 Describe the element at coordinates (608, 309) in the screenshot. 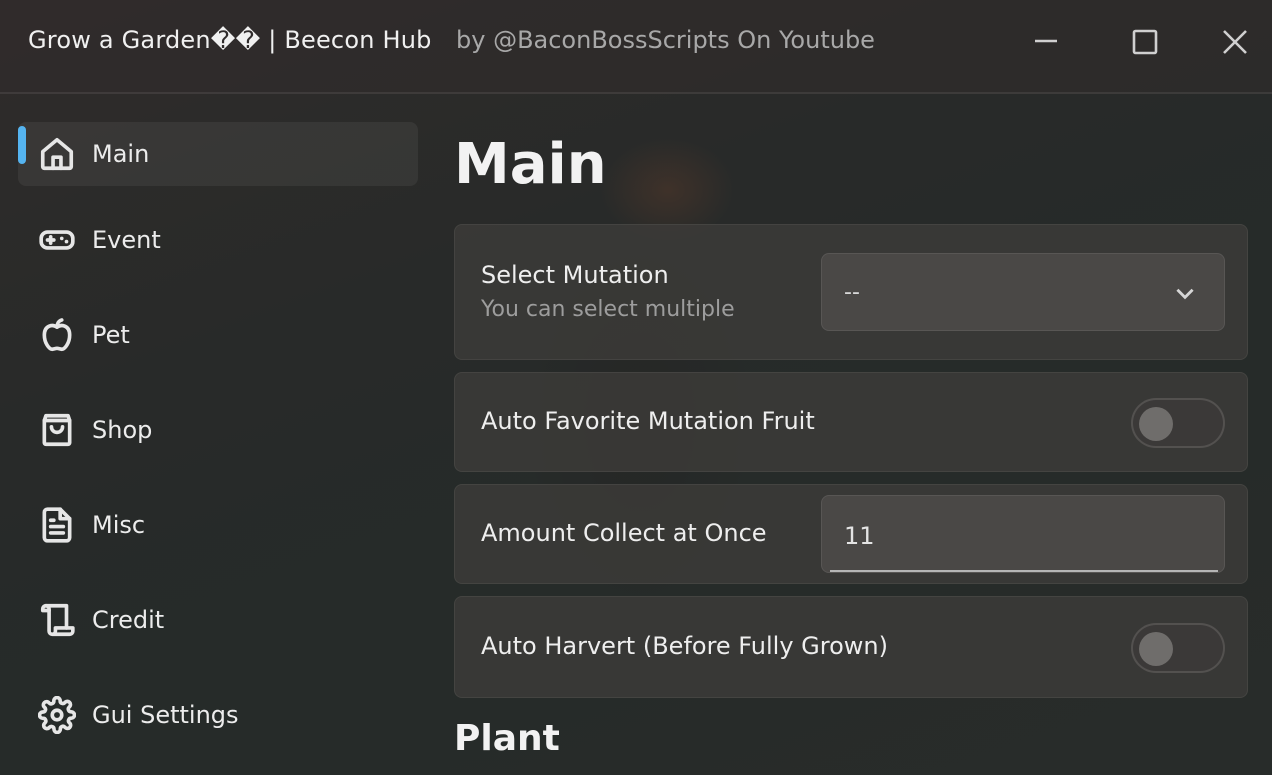

I see `select-mutation-description: You can select multiple` at that location.